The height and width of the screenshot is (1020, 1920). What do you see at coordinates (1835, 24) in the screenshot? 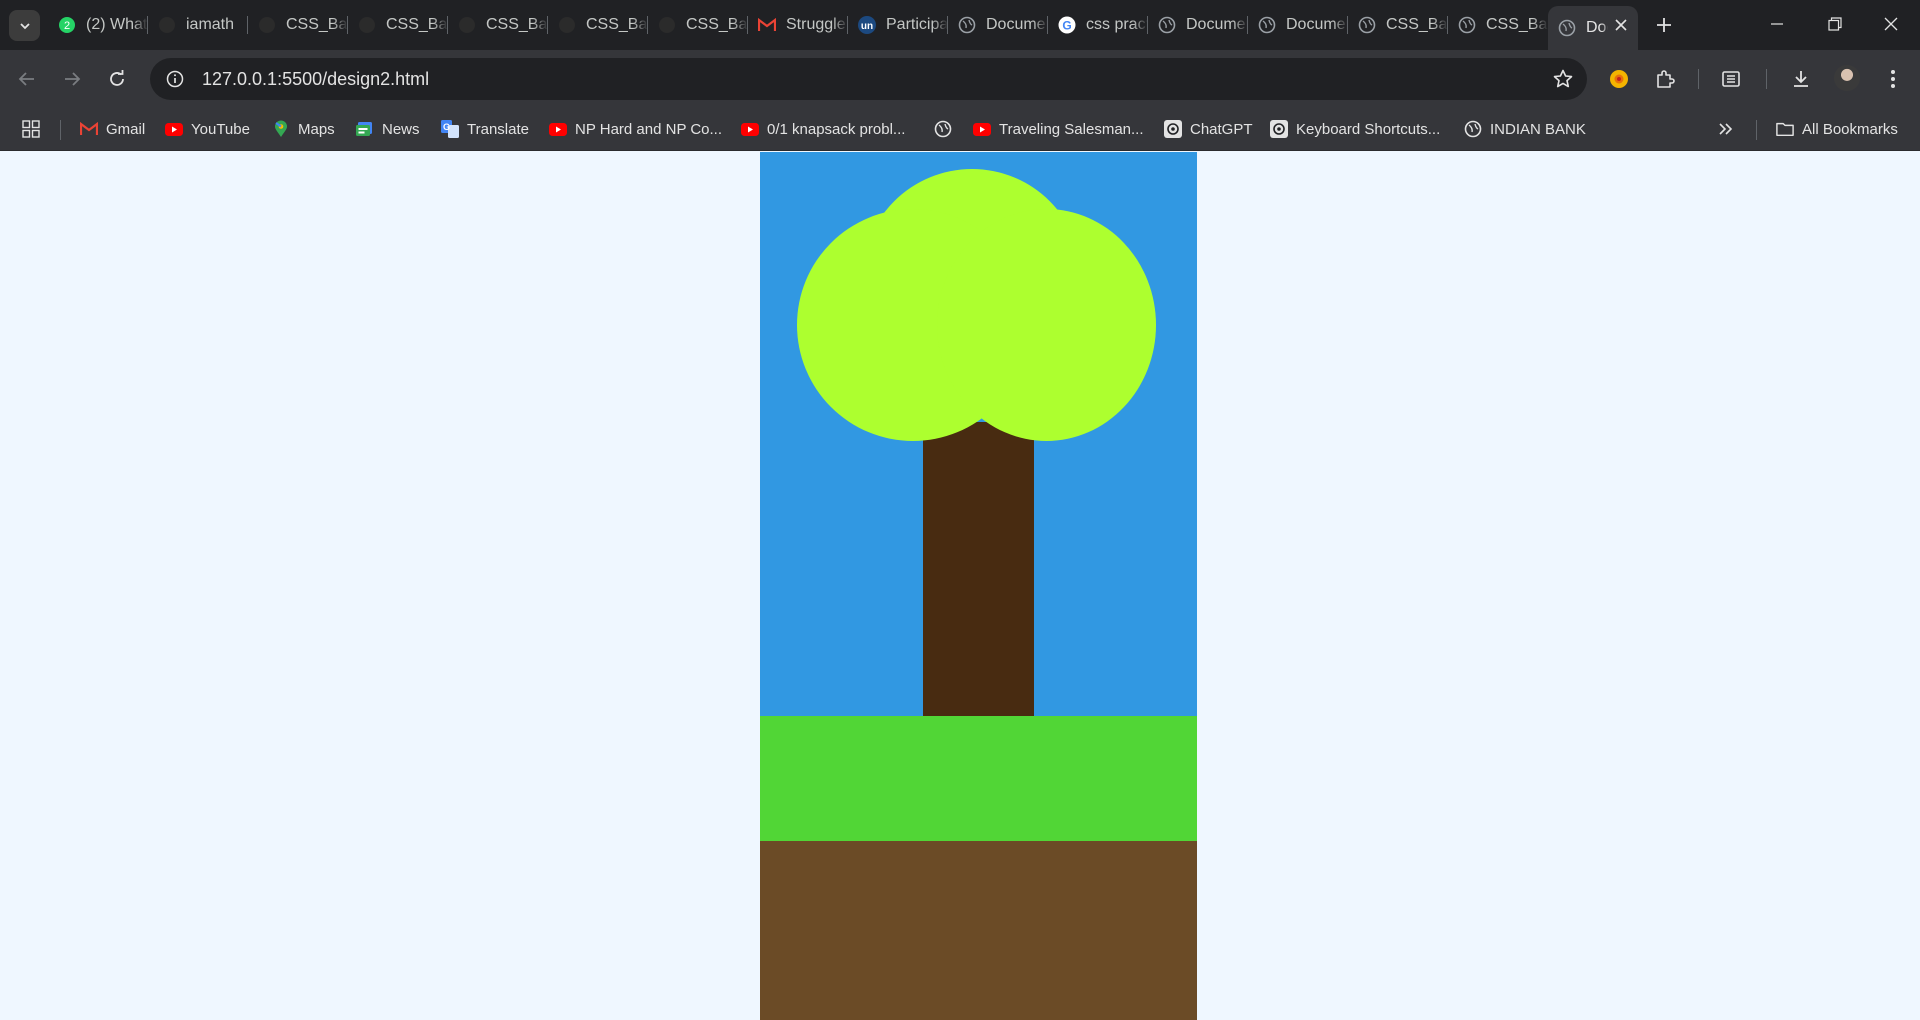
I see `restore-button` at bounding box center [1835, 24].